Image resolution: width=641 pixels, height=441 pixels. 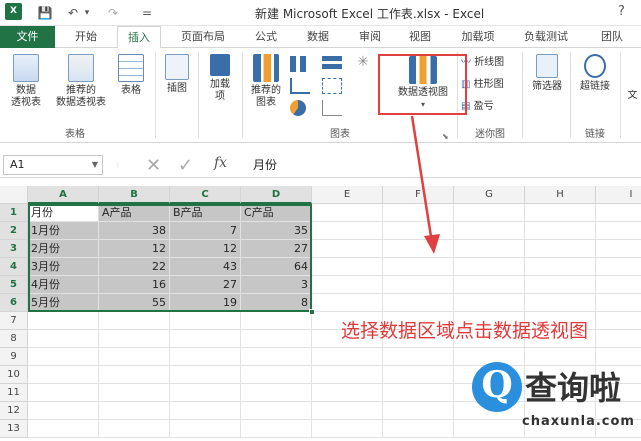 What do you see at coordinates (418, 357) in the screenshot?
I see `cell-f9` at bounding box center [418, 357].